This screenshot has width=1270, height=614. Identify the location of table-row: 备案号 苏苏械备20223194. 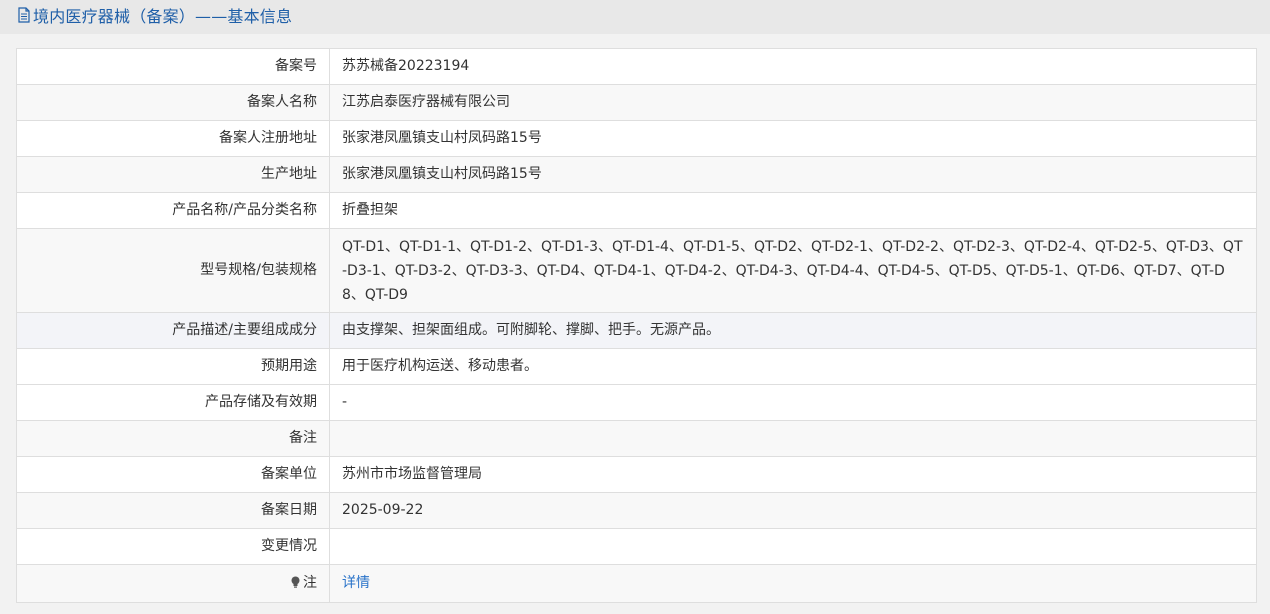
(636, 66).